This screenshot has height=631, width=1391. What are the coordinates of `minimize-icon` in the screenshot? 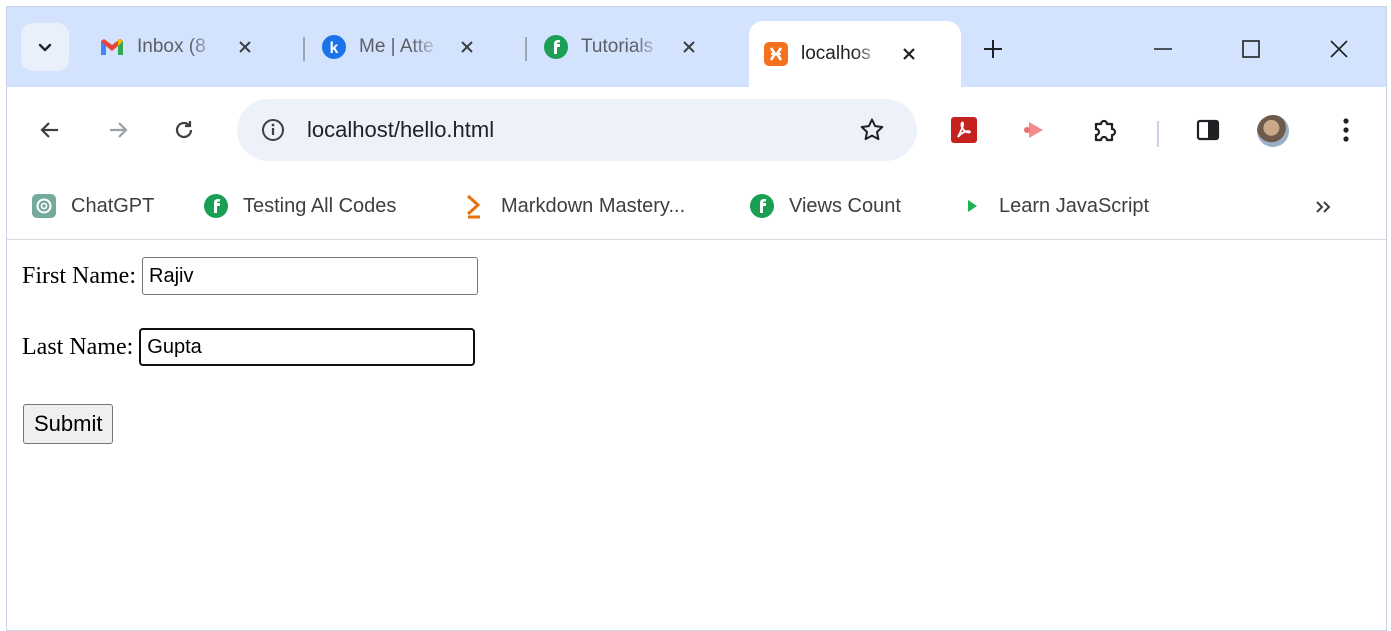 It's located at (1163, 49).